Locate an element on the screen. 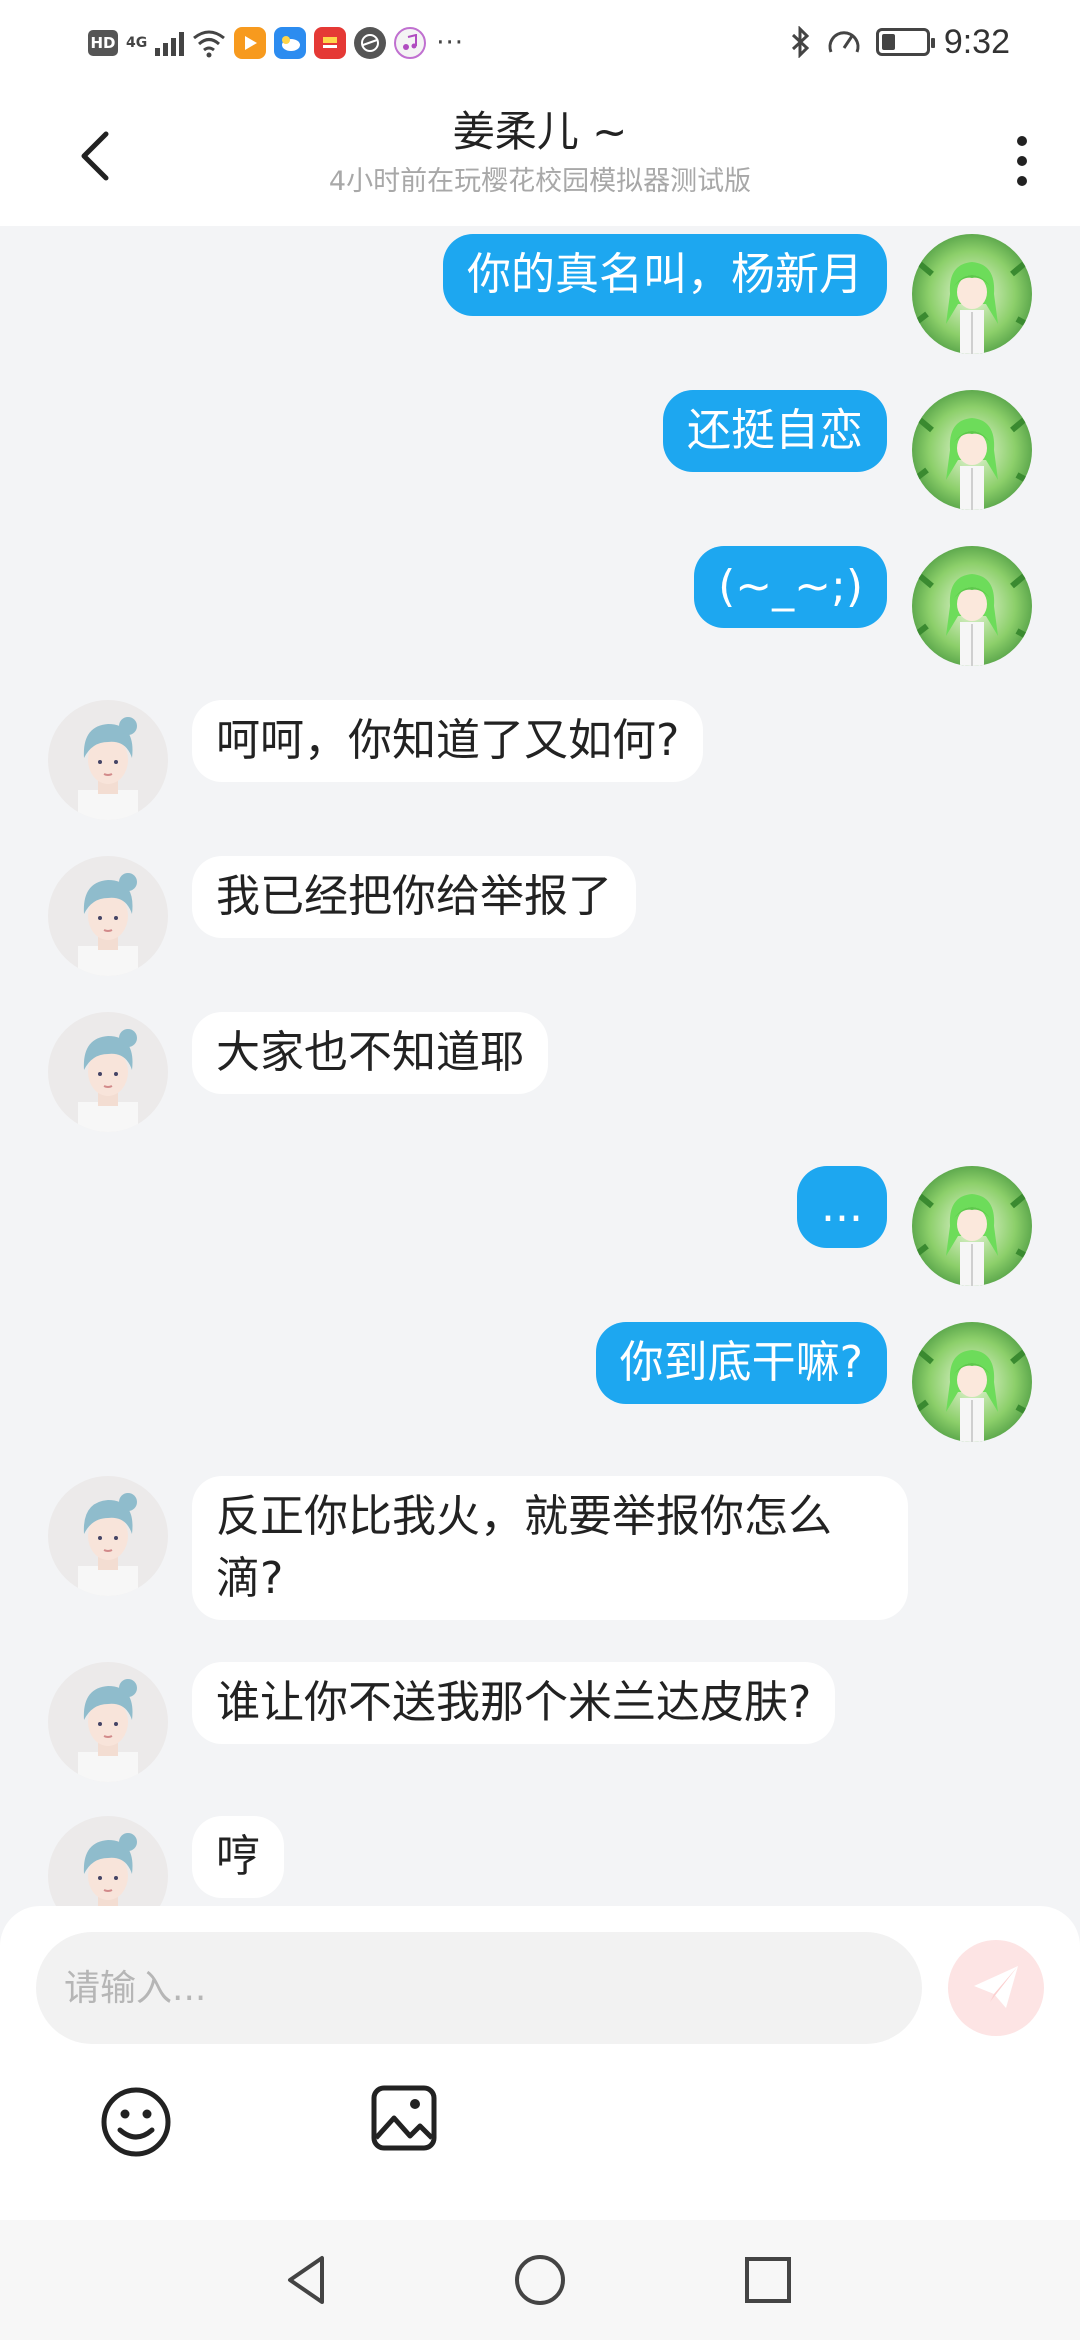 This screenshot has height=2340, width=1080. battery-icon is located at coordinates (905, 42).